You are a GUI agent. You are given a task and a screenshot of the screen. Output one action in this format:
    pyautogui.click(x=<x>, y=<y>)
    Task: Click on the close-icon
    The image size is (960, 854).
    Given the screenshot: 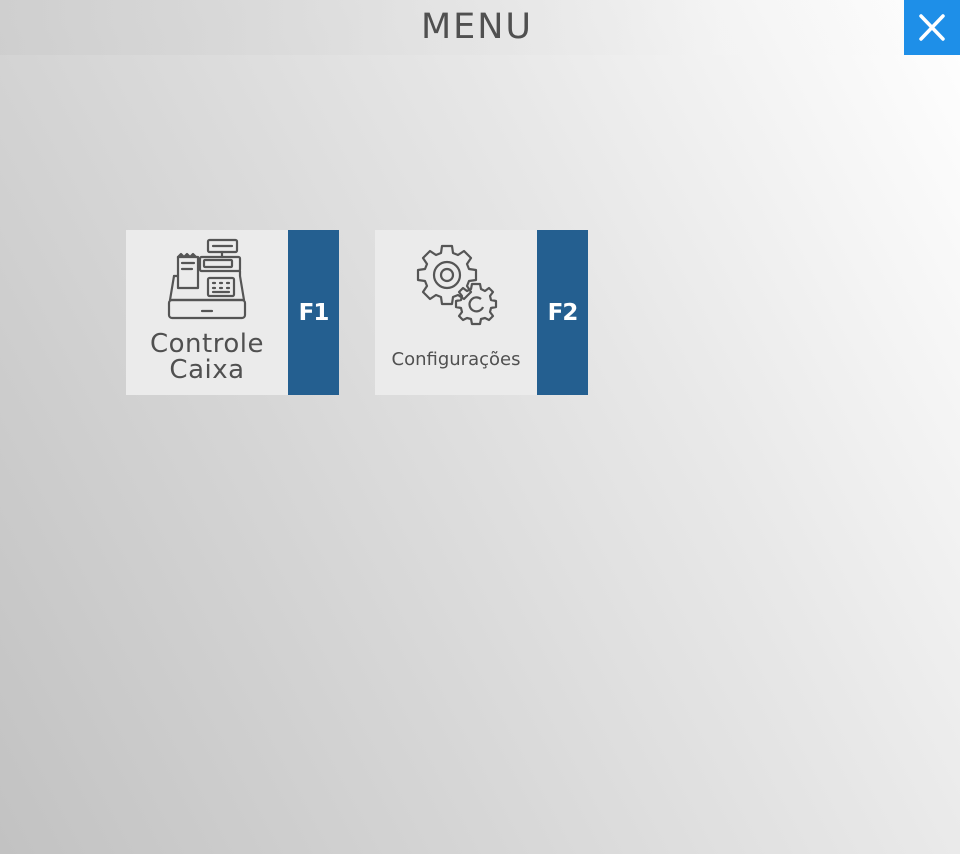 What is the action you would take?
    pyautogui.click(x=932, y=27)
    